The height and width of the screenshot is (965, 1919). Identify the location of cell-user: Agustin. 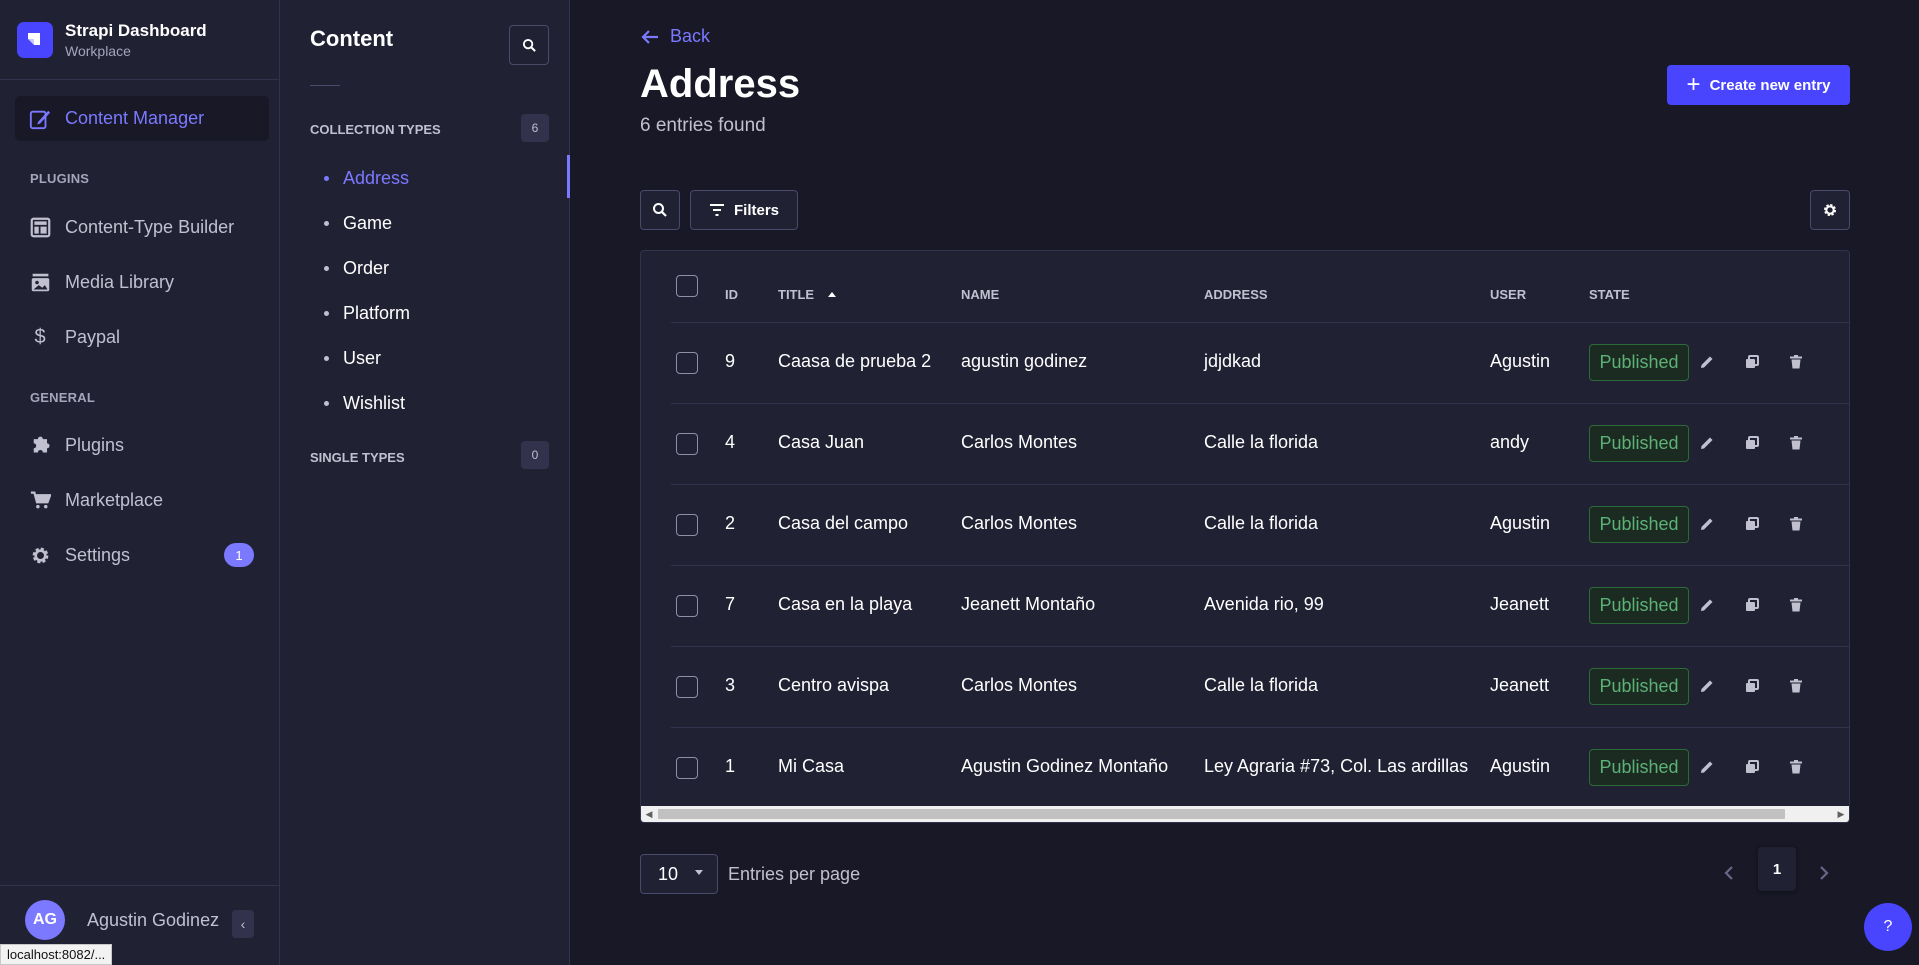
(1520, 766).